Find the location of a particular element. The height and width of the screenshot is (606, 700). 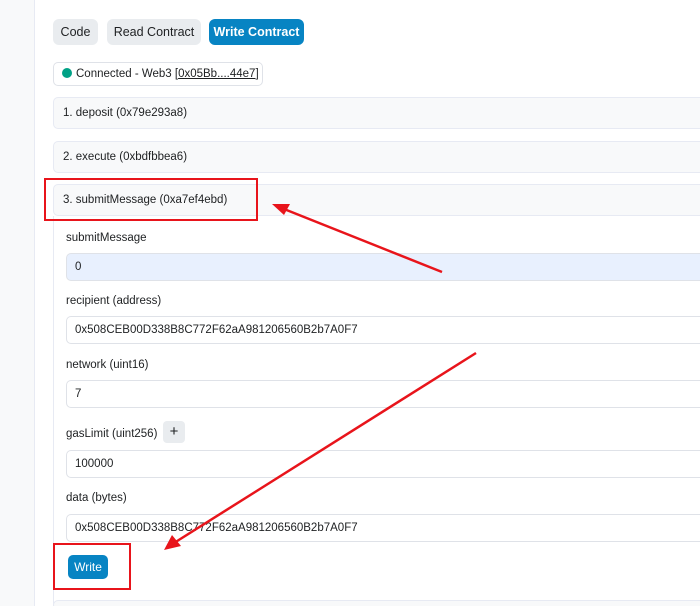

connected-dot-icon is located at coordinates (67, 73).